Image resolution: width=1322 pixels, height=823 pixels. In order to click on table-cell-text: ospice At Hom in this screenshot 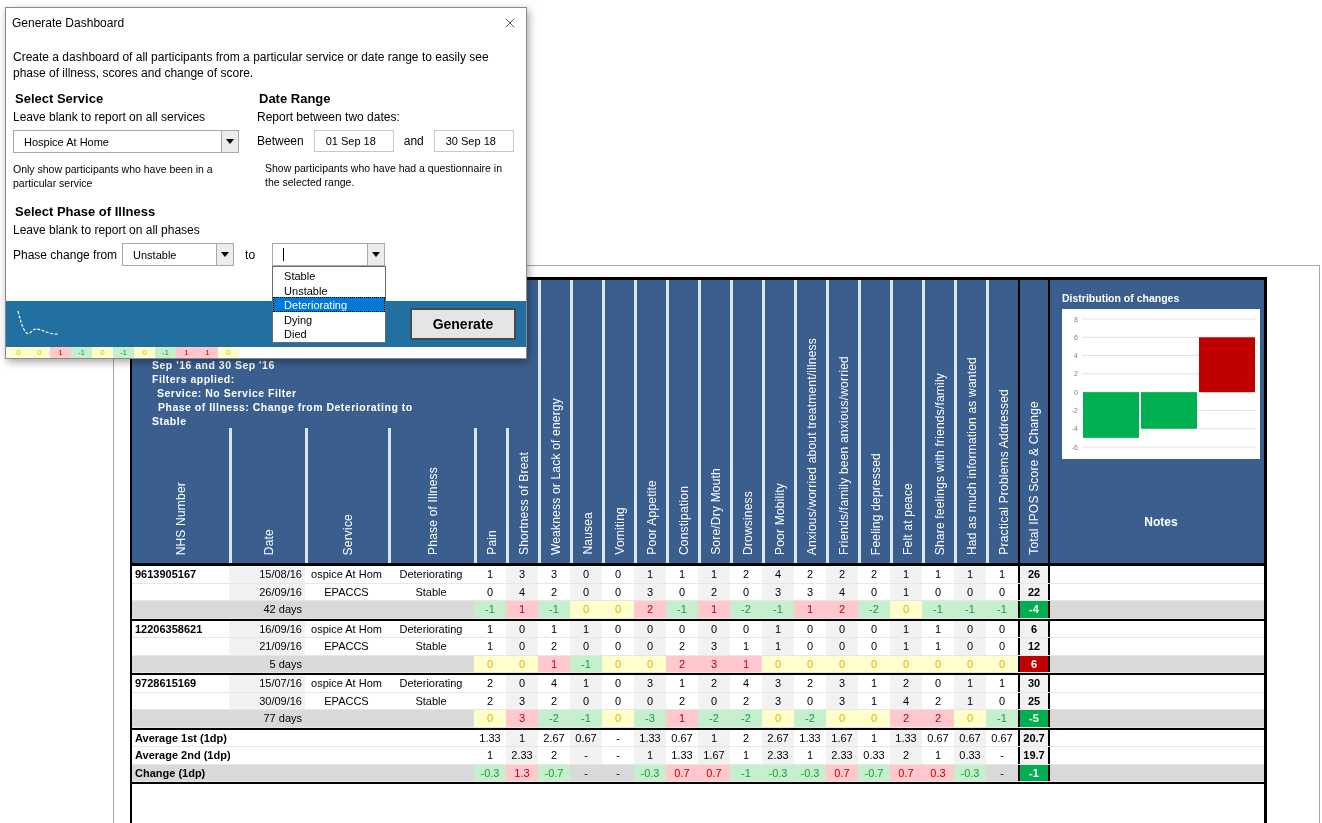, I will do `click(346, 684)`.